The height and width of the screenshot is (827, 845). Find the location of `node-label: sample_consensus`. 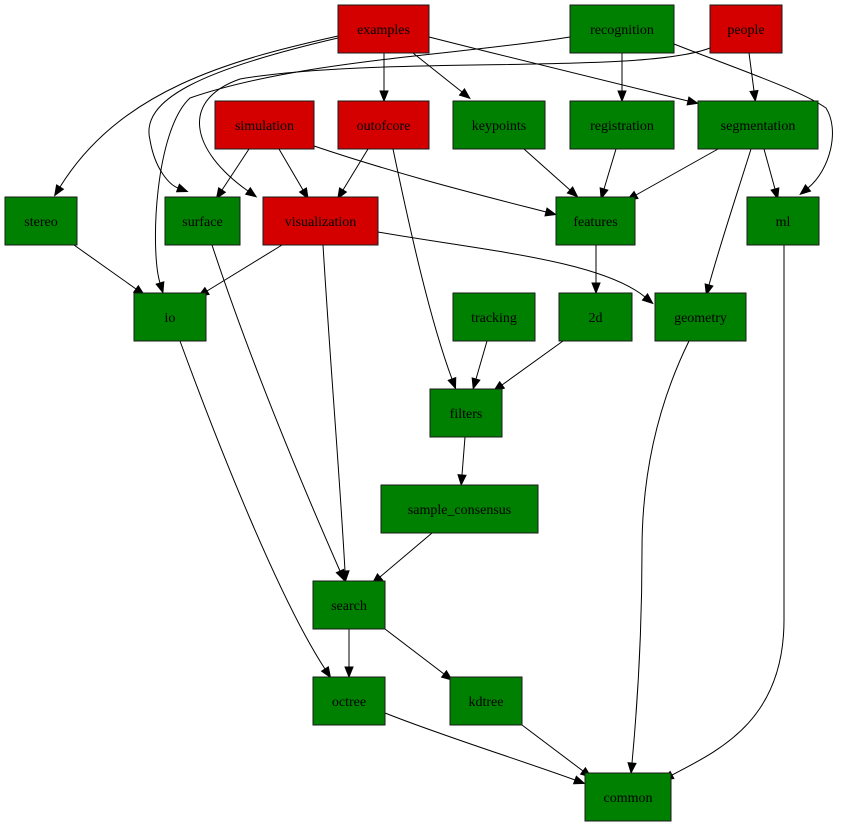

node-label: sample_consensus is located at coordinates (459, 510).